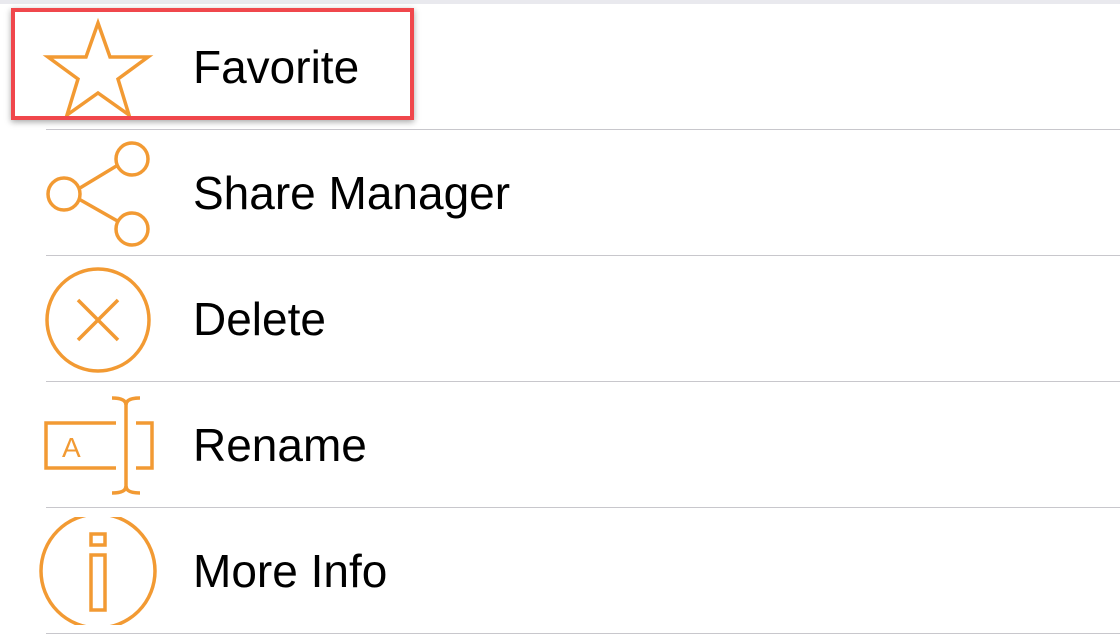  Describe the element at coordinates (71, 447) in the screenshot. I see `svg-text: A` at that location.